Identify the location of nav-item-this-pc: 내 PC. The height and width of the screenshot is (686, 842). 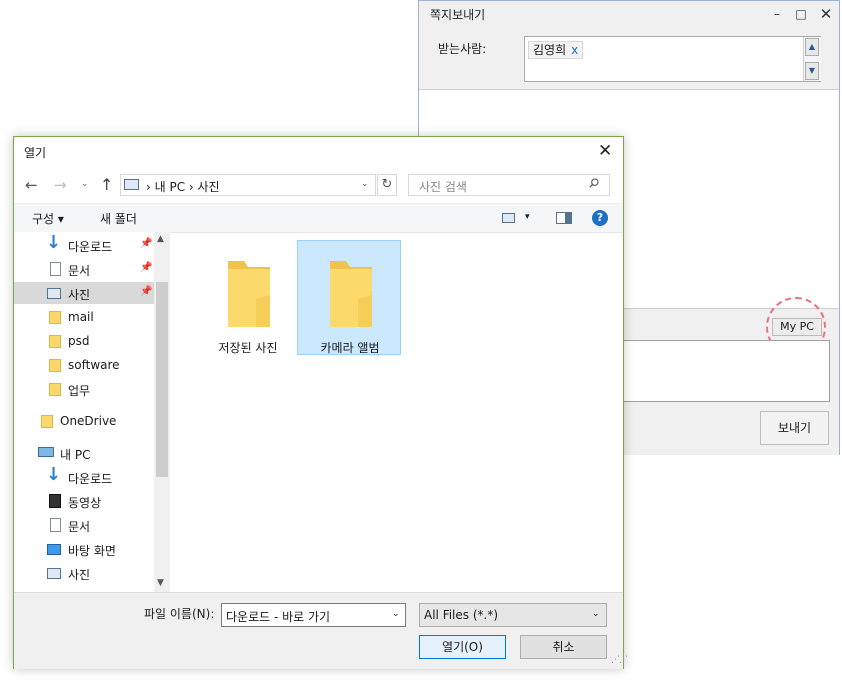
(84, 453).